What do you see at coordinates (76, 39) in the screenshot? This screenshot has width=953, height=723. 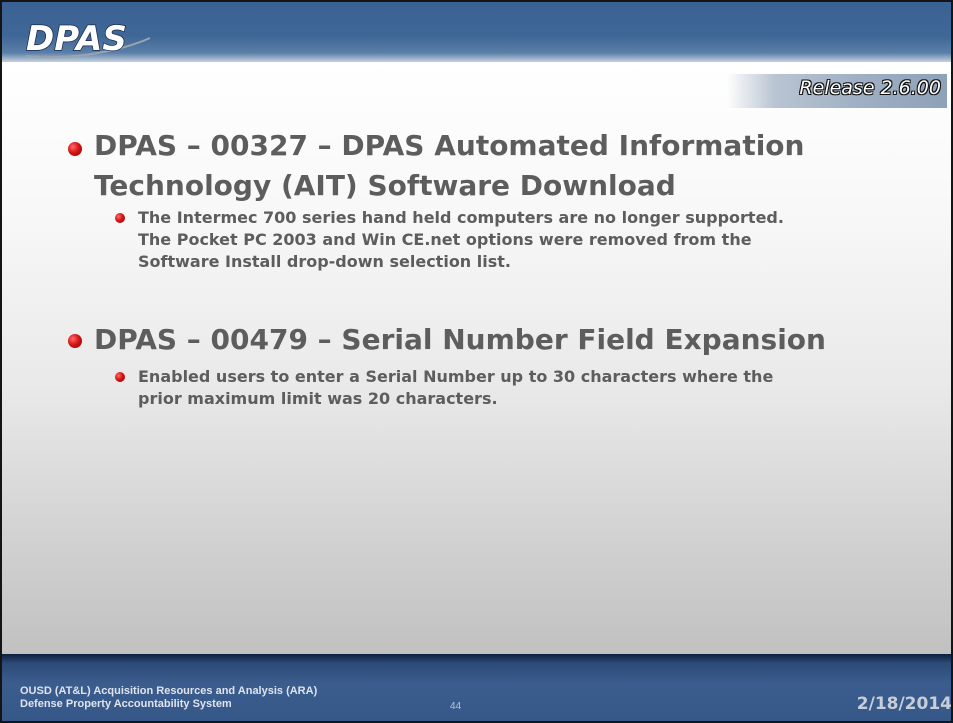 I see `svg-text: DPAS` at bounding box center [76, 39].